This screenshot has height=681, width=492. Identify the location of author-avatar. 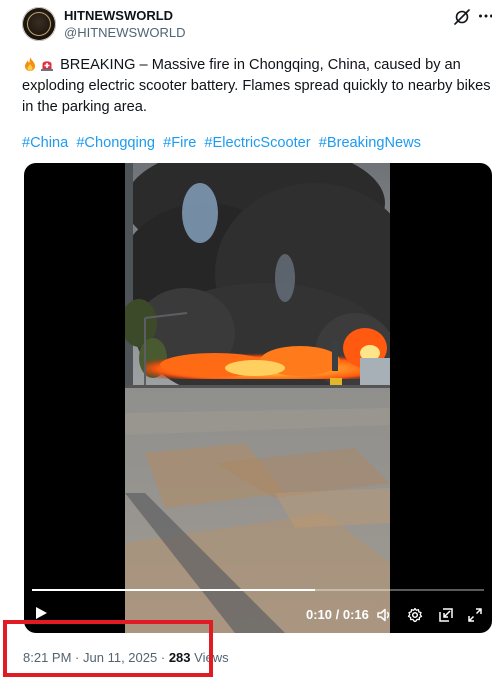
(39, 24).